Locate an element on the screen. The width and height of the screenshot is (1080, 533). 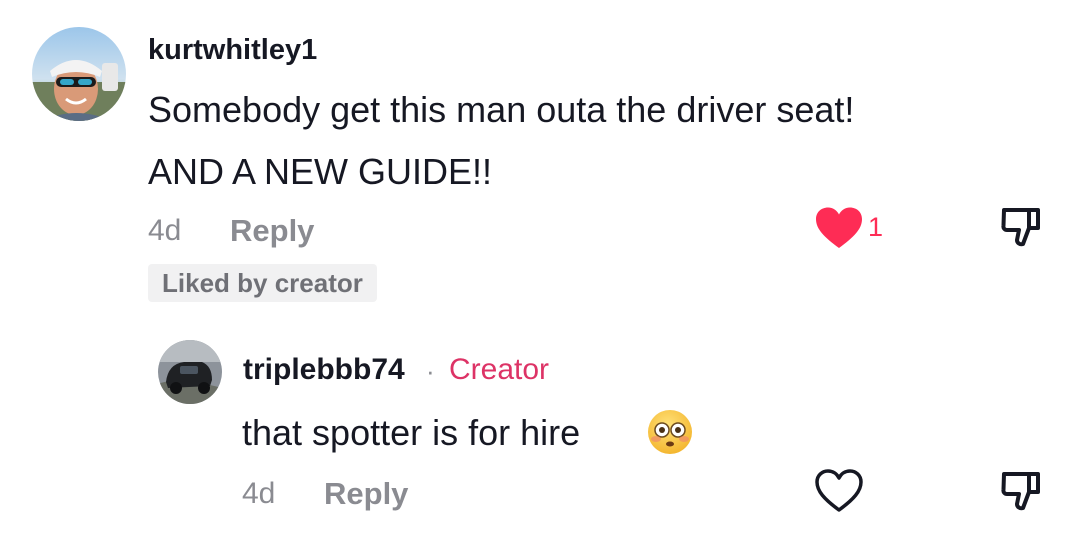
reply-like-button is located at coordinates (839, 491).